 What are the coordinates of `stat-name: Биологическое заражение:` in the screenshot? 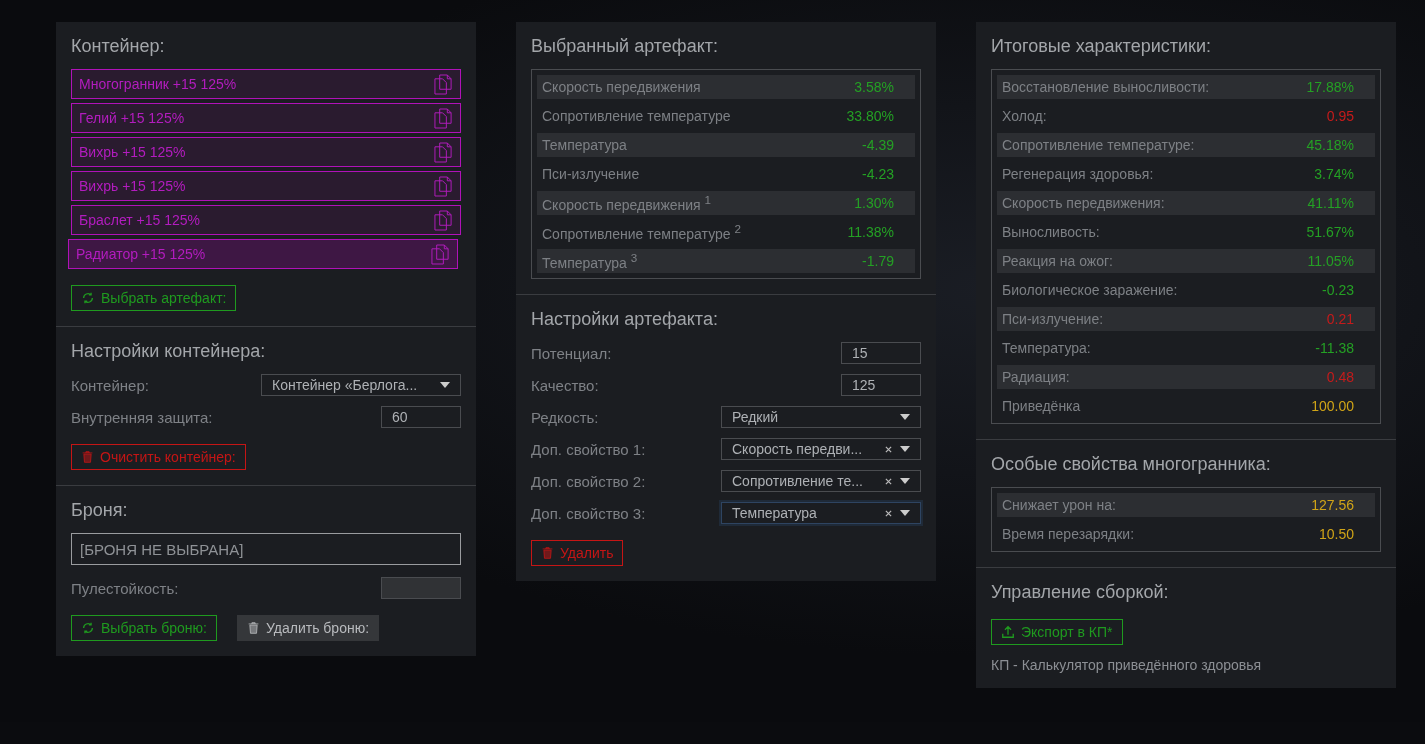 It's located at (1090, 290).